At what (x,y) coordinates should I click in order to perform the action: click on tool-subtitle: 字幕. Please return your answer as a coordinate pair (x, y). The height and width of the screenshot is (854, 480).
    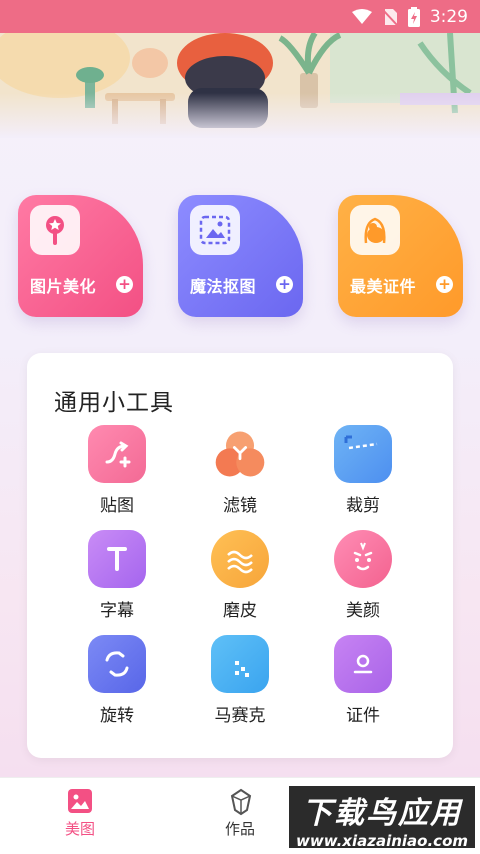
    Looking at the image, I should click on (117, 575).